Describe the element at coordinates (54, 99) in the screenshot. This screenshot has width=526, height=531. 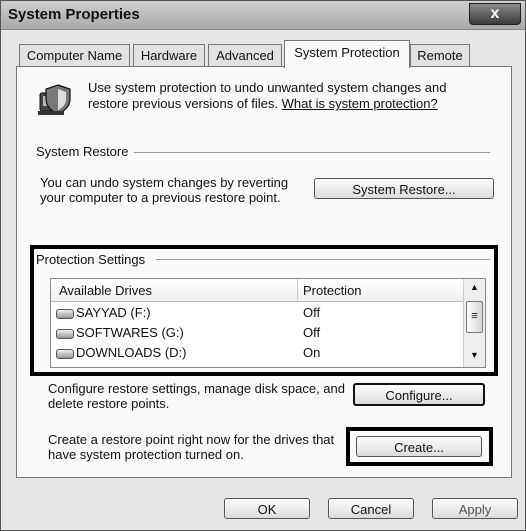
I see `shield-icon` at that location.